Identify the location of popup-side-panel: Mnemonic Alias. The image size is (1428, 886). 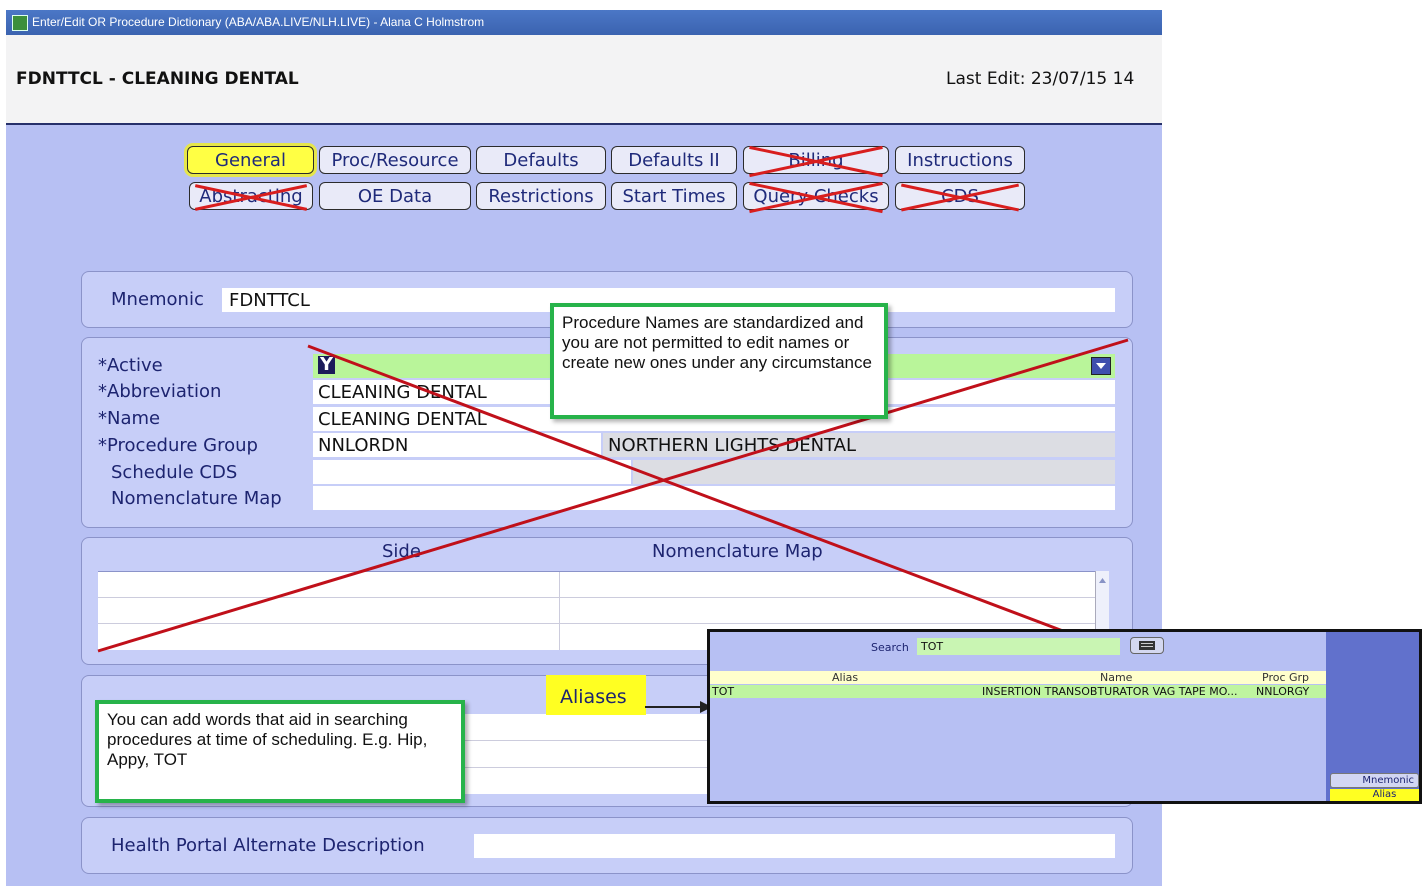
(1372, 716).